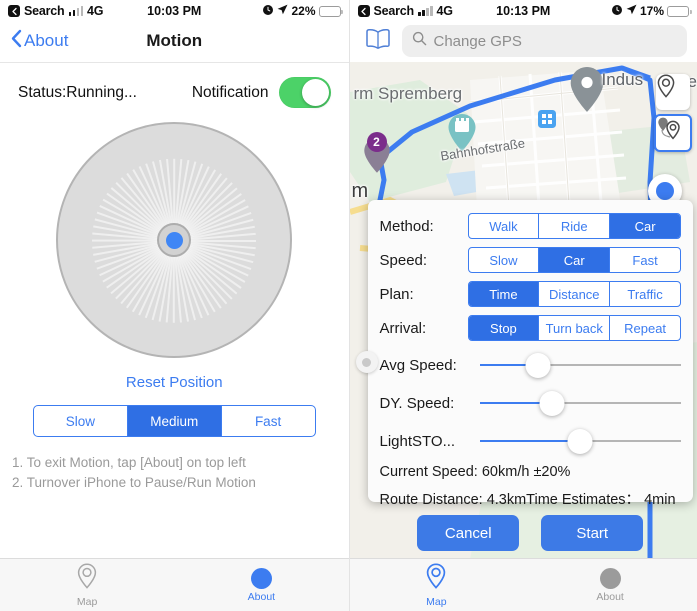 The image size is (697, 611). What do you see at coordinates (523, 11) in the screenshot?
I see `right-status-bar: Search 4G 10:13 PM 17%` at bounding box center [523, 11].